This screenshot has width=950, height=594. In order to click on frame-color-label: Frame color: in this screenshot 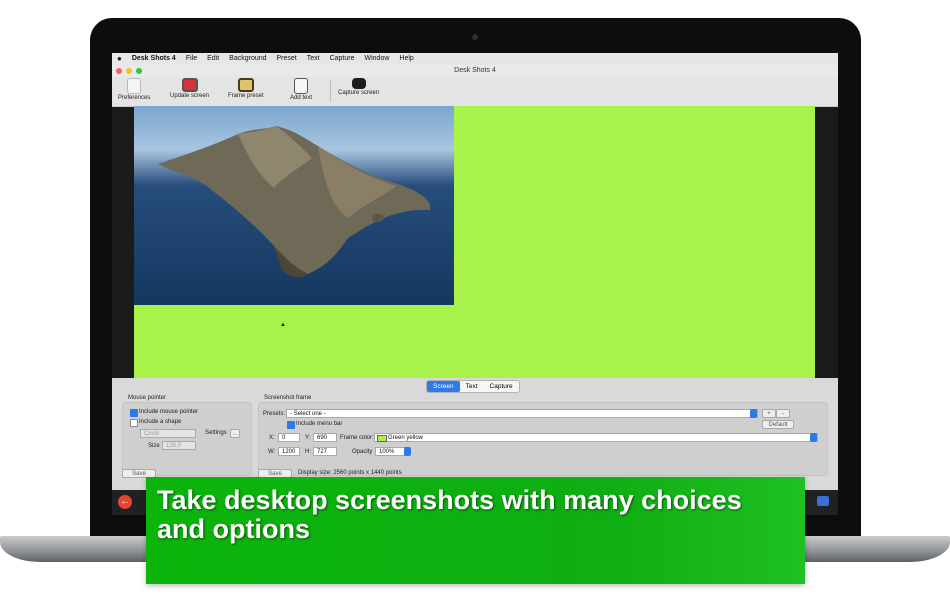, I will do `click(357, 438)`.